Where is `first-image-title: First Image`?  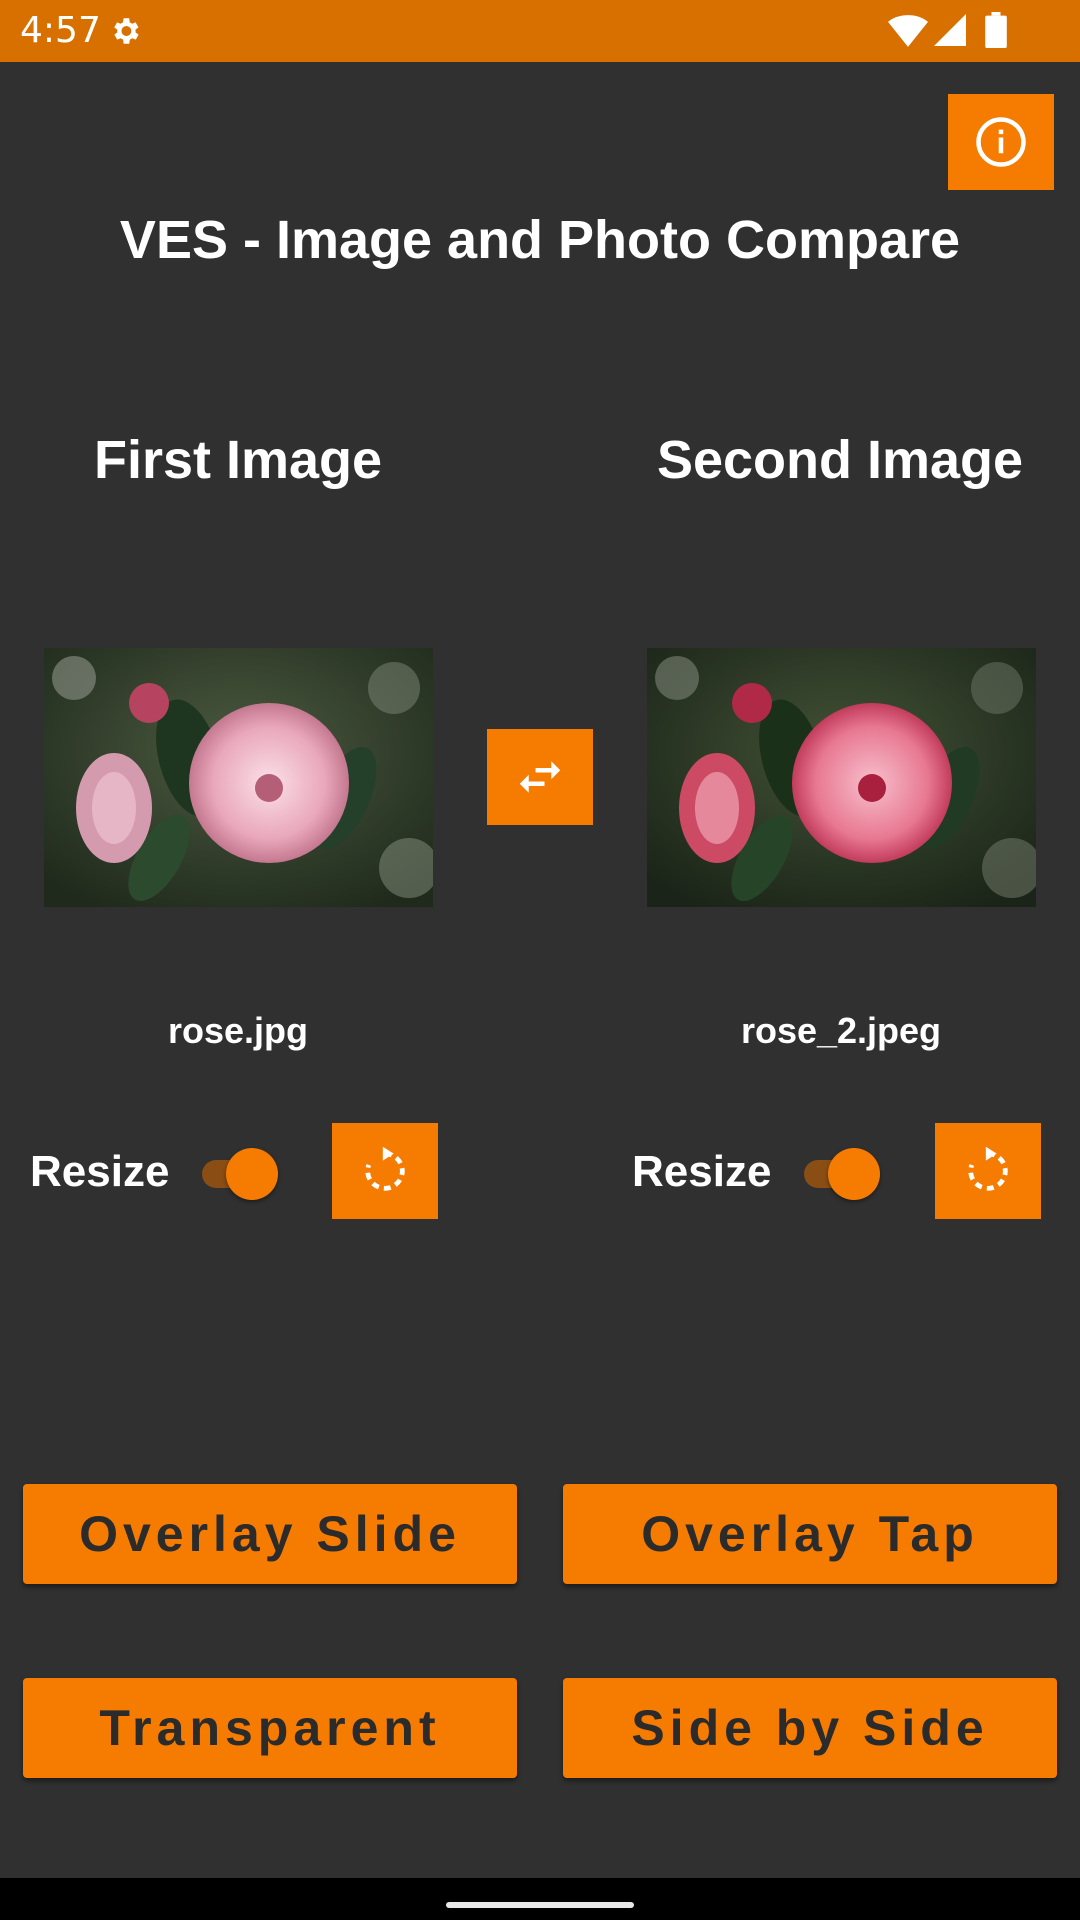 first-image-title: First Image is located at coordinates (238, 460).